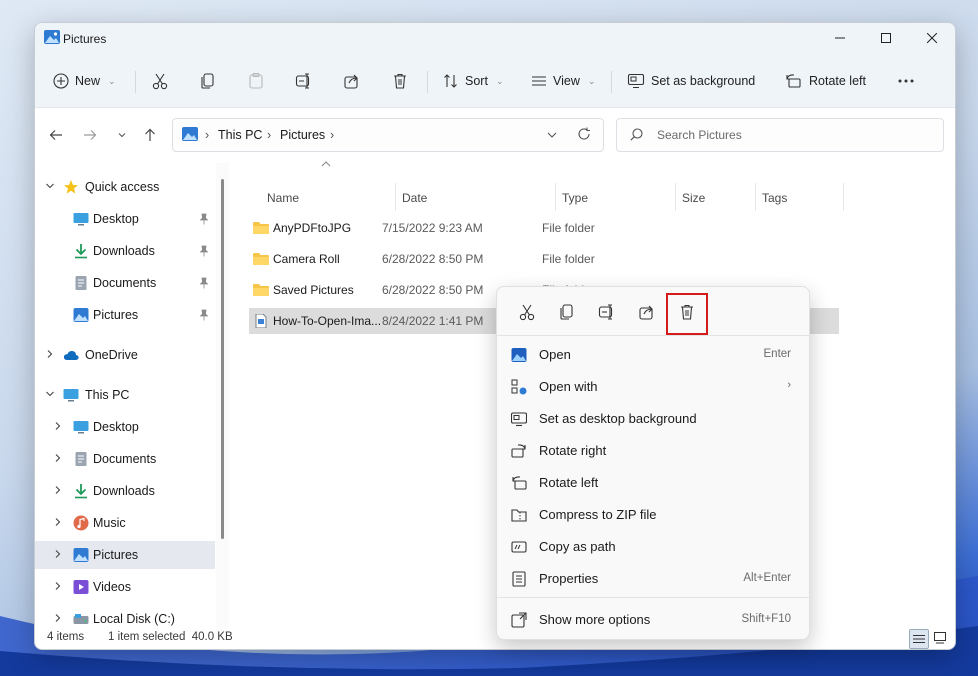  What do you see at coordinates (653, 547) in the screenshot?
I see `menu-item-copy-as-path: Copy as path` at bounding box center [653, 547].